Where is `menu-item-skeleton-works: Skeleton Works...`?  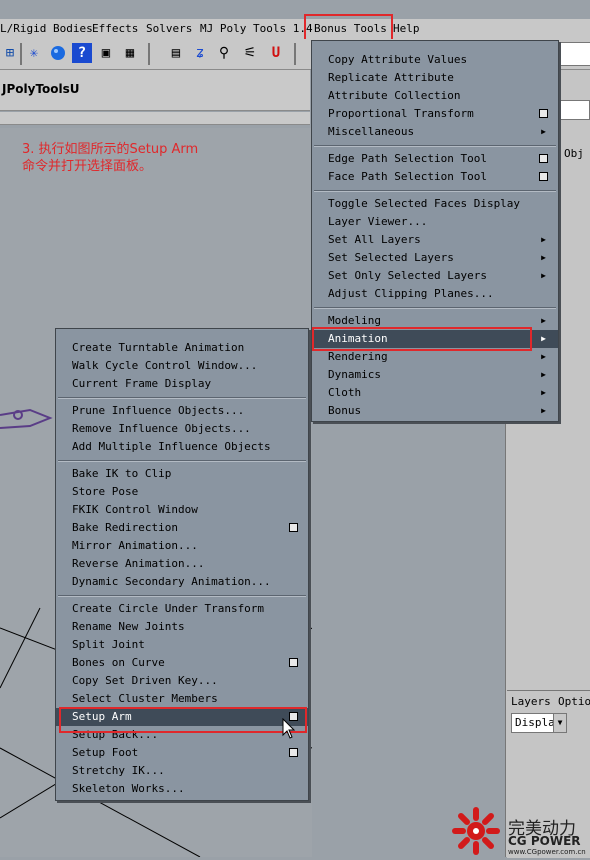 menu-item-skeleton-works: Skeleton Works... is located at coordinates (182, 789).